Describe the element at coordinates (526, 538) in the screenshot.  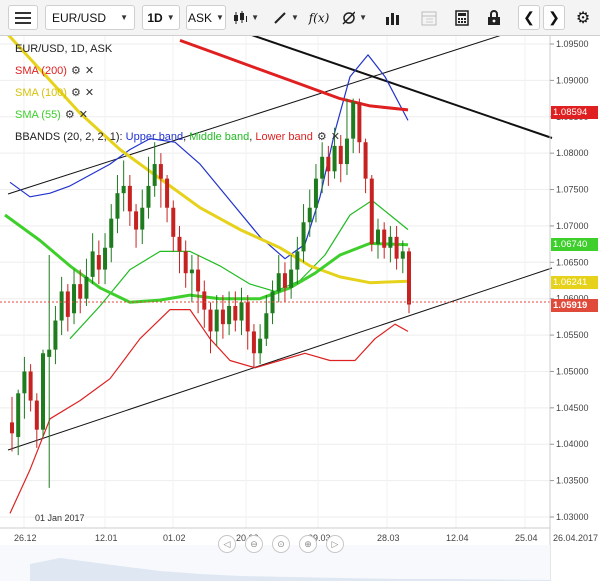
I see `x-tick-label: 25.04` at that location.